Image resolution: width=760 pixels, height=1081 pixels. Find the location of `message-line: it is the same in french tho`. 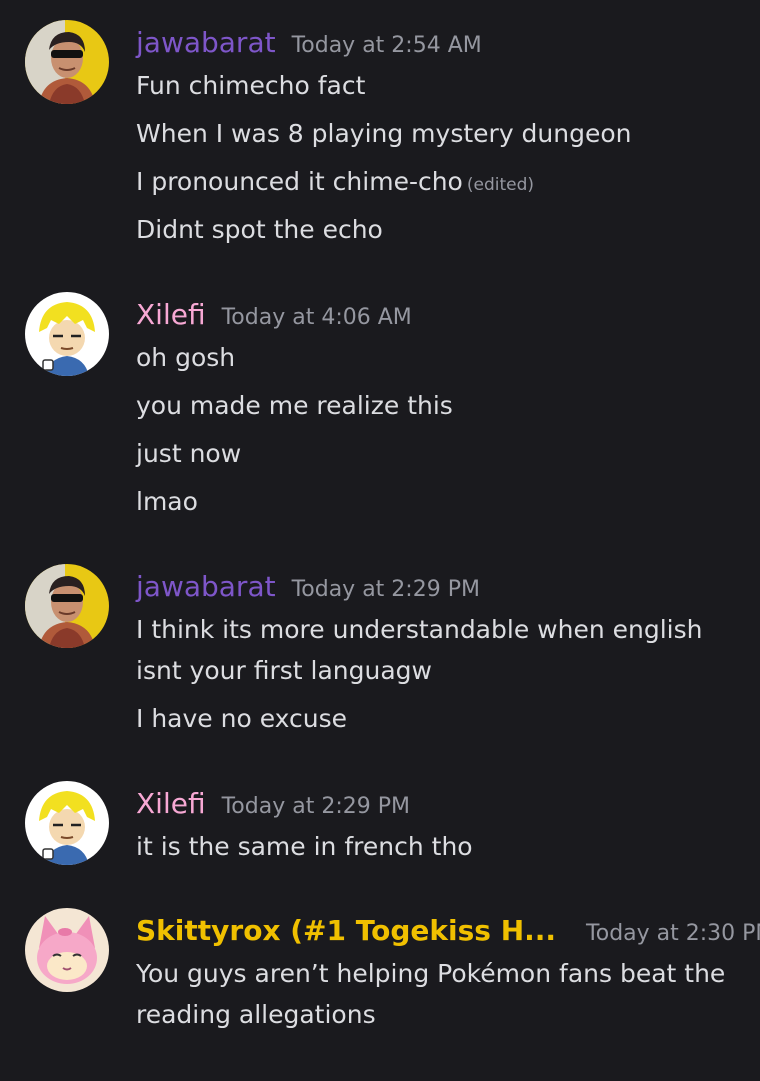

message-line: it is the same in french tho is located at coordinates (304, 846).